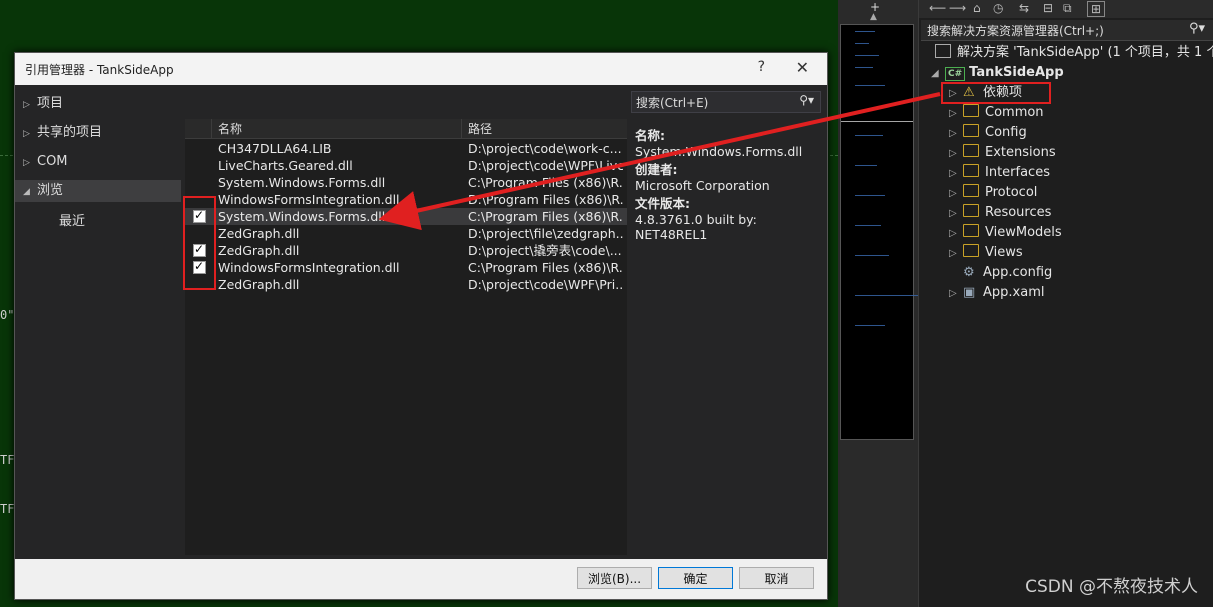 The width and height of the screenshot is (1213, 607). I want to click on detail-version-value: 4.8.3761.0 built by: NET48REL1, so click(696, 227).